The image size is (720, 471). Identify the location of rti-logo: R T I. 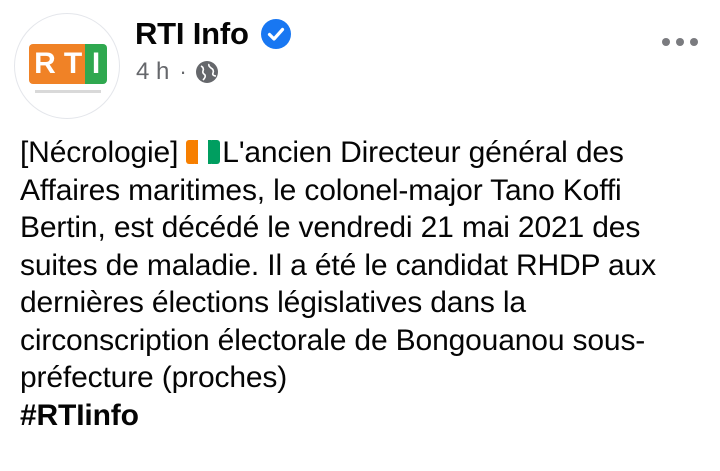
(68, 64).